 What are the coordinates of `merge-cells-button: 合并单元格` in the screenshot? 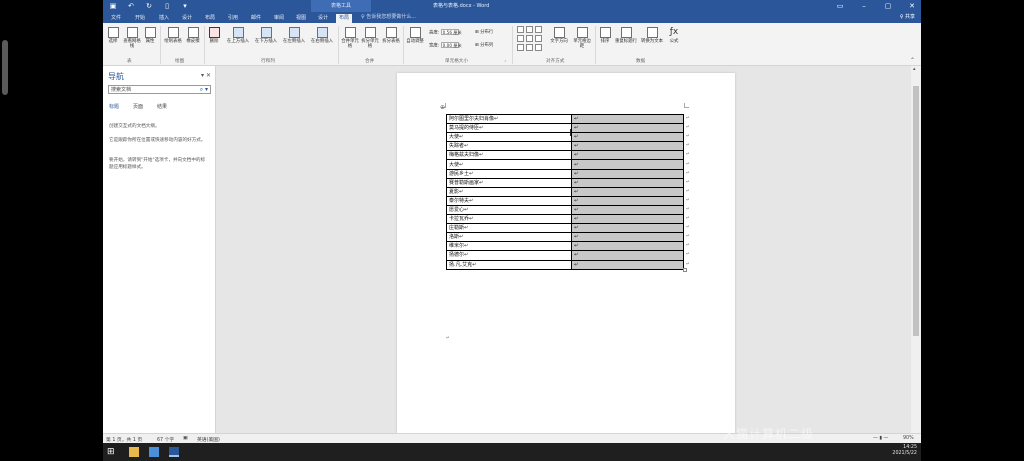 It's located at (350, 38).